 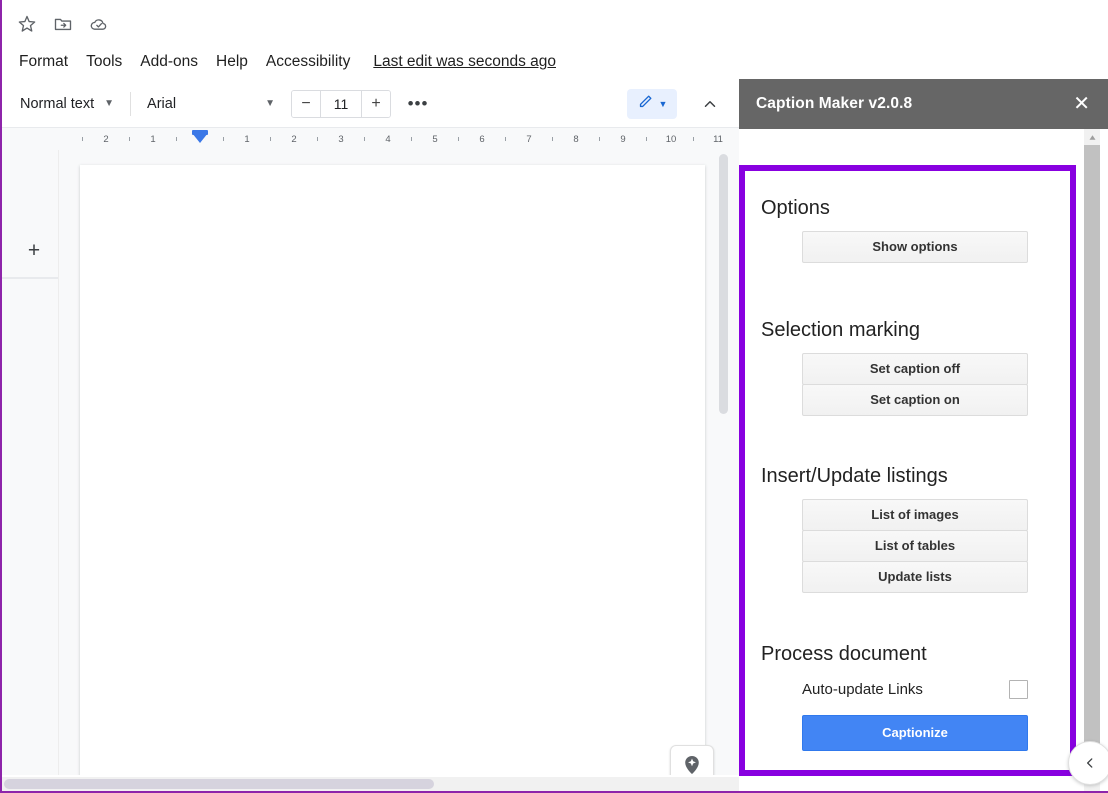 What do you see at coordinates (153, 139) in the screenshot?
I see `ruler-label-left-1: 1` at bounding box center [153, 139].